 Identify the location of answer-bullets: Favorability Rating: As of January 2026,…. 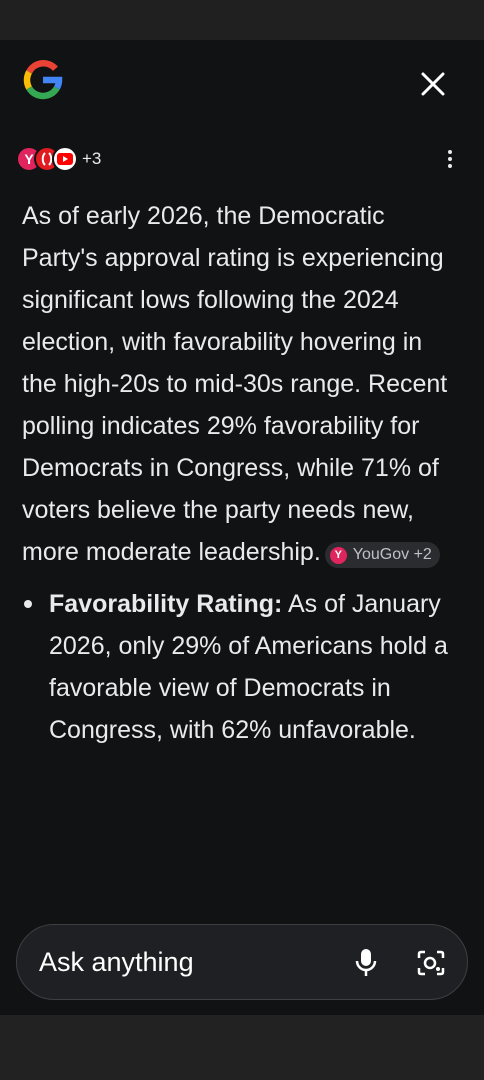
(242, 667).